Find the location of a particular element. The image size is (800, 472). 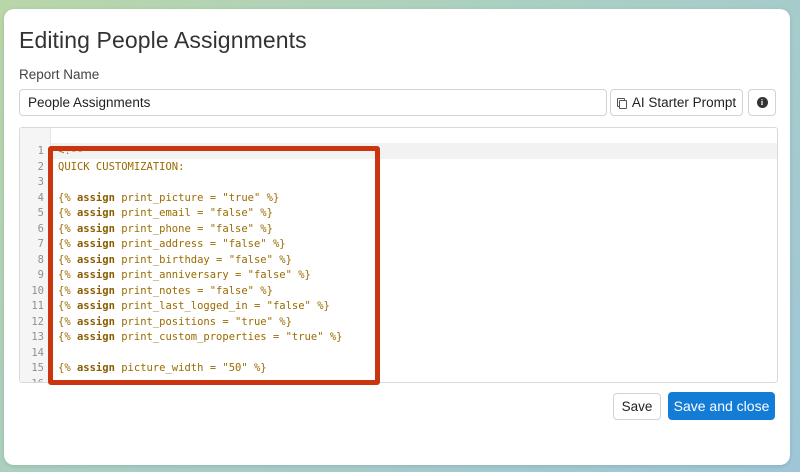

line-number: 3 is located at coordinates (40, 182).